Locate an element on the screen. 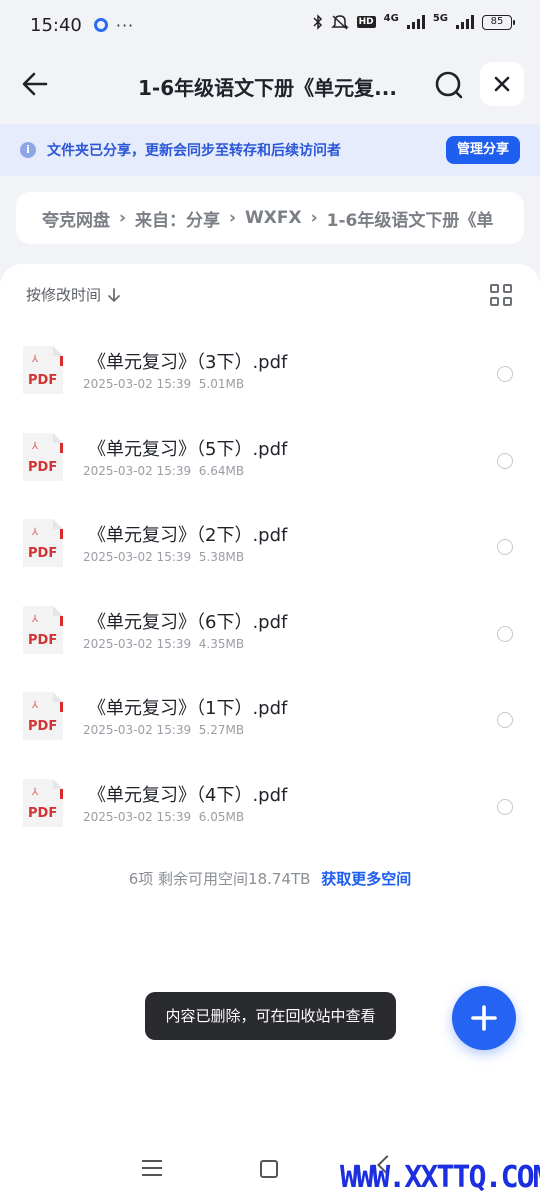 This screenshot has width=540, height=1200. sort-down-arrow-icon is located at coordinates (114, 294).